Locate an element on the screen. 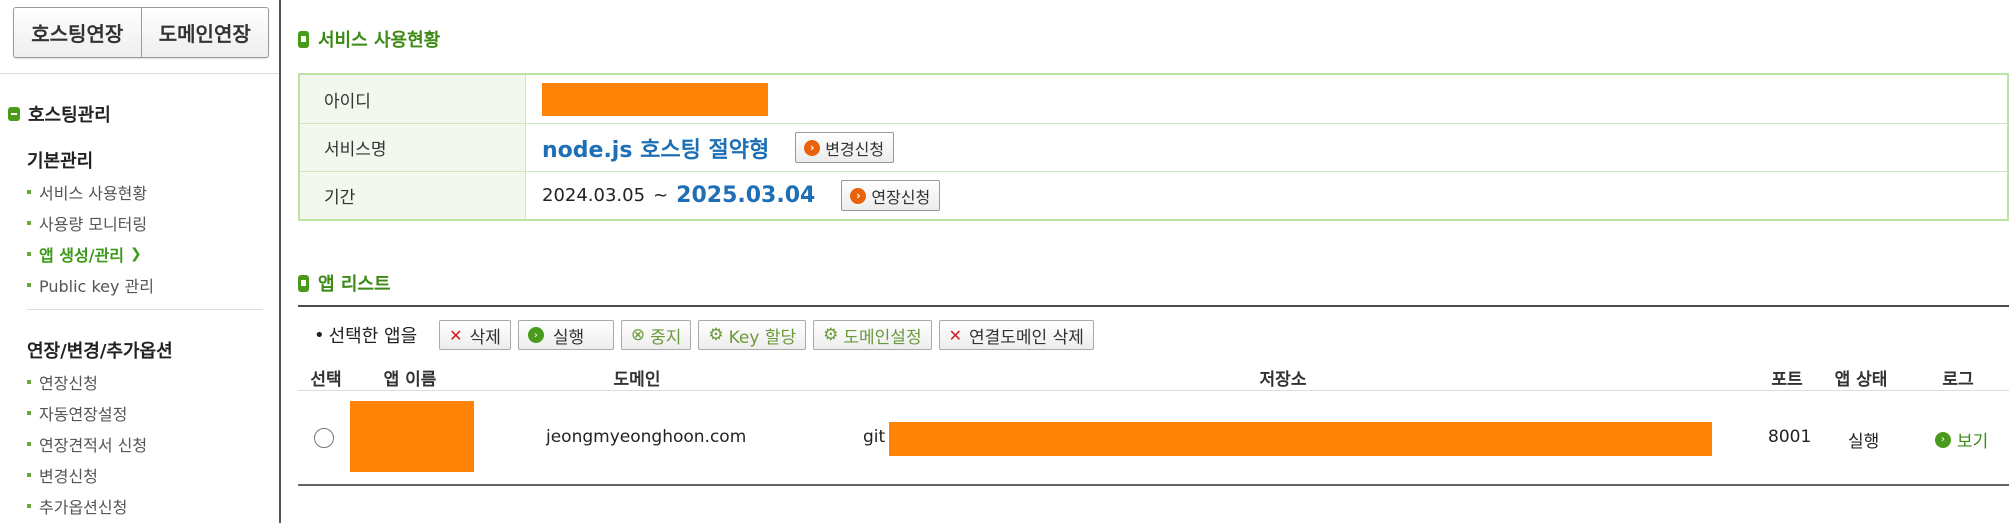 Image resolution: width=2016 pixels, height=523 pixels. period-value: 2024.03.05 ~ 2025.03.04 › 연장신청 is located at coordinates (1266, 195).